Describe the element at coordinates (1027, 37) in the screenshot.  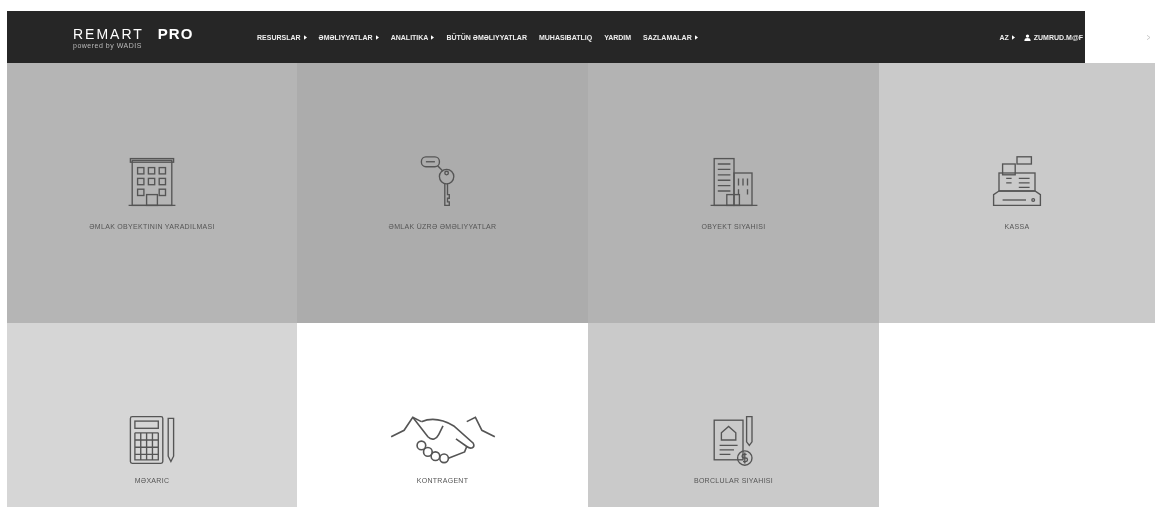
I see `user-icon` at that location.